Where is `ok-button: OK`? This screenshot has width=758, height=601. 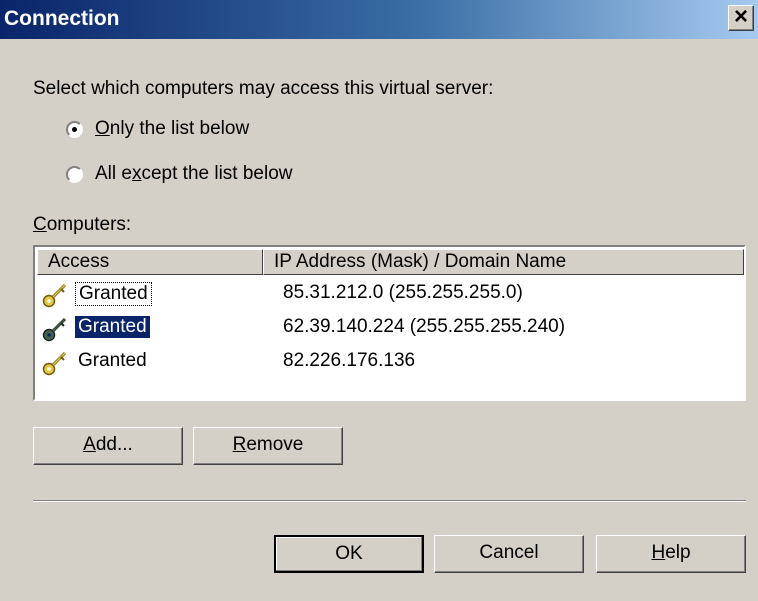 ok-button: OK is located at coordinates (349, 554).